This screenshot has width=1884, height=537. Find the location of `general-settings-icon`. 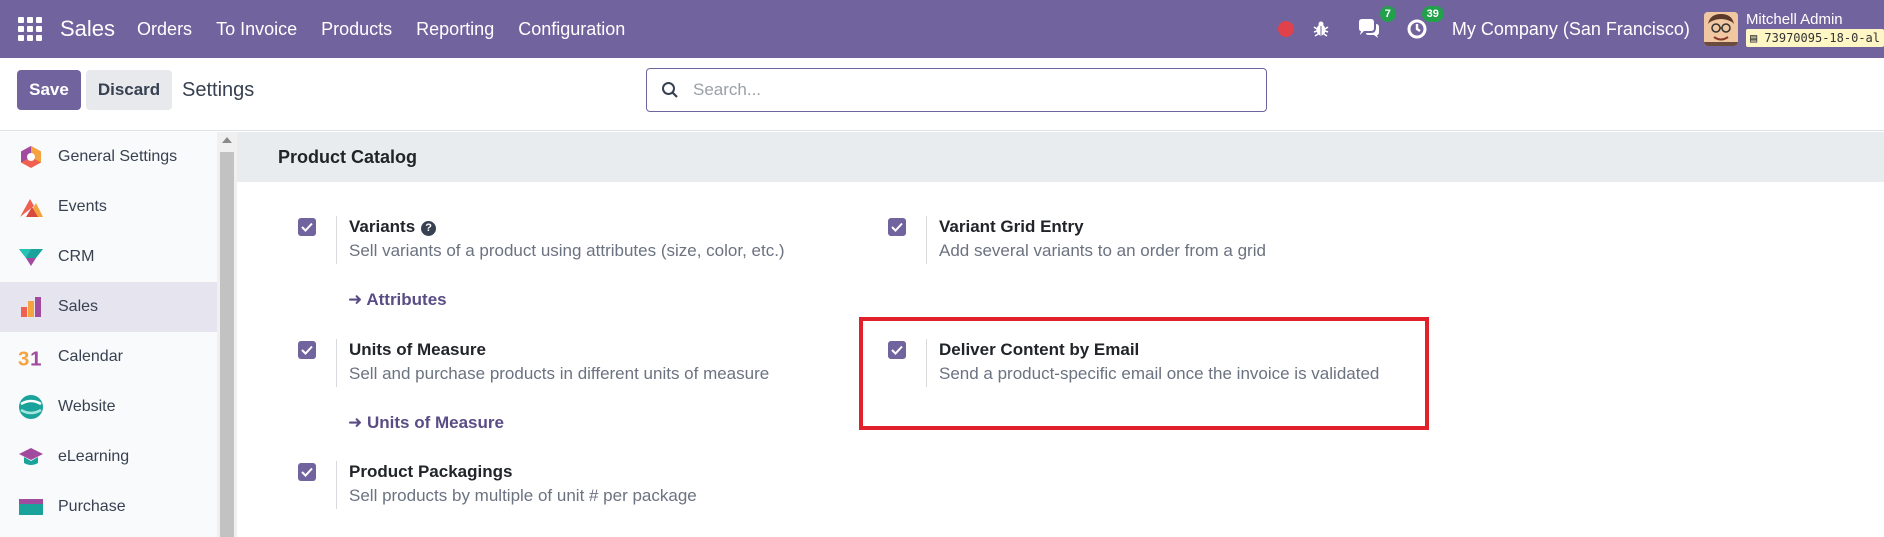

general-settings-icon is located at coordinates (31, 157).